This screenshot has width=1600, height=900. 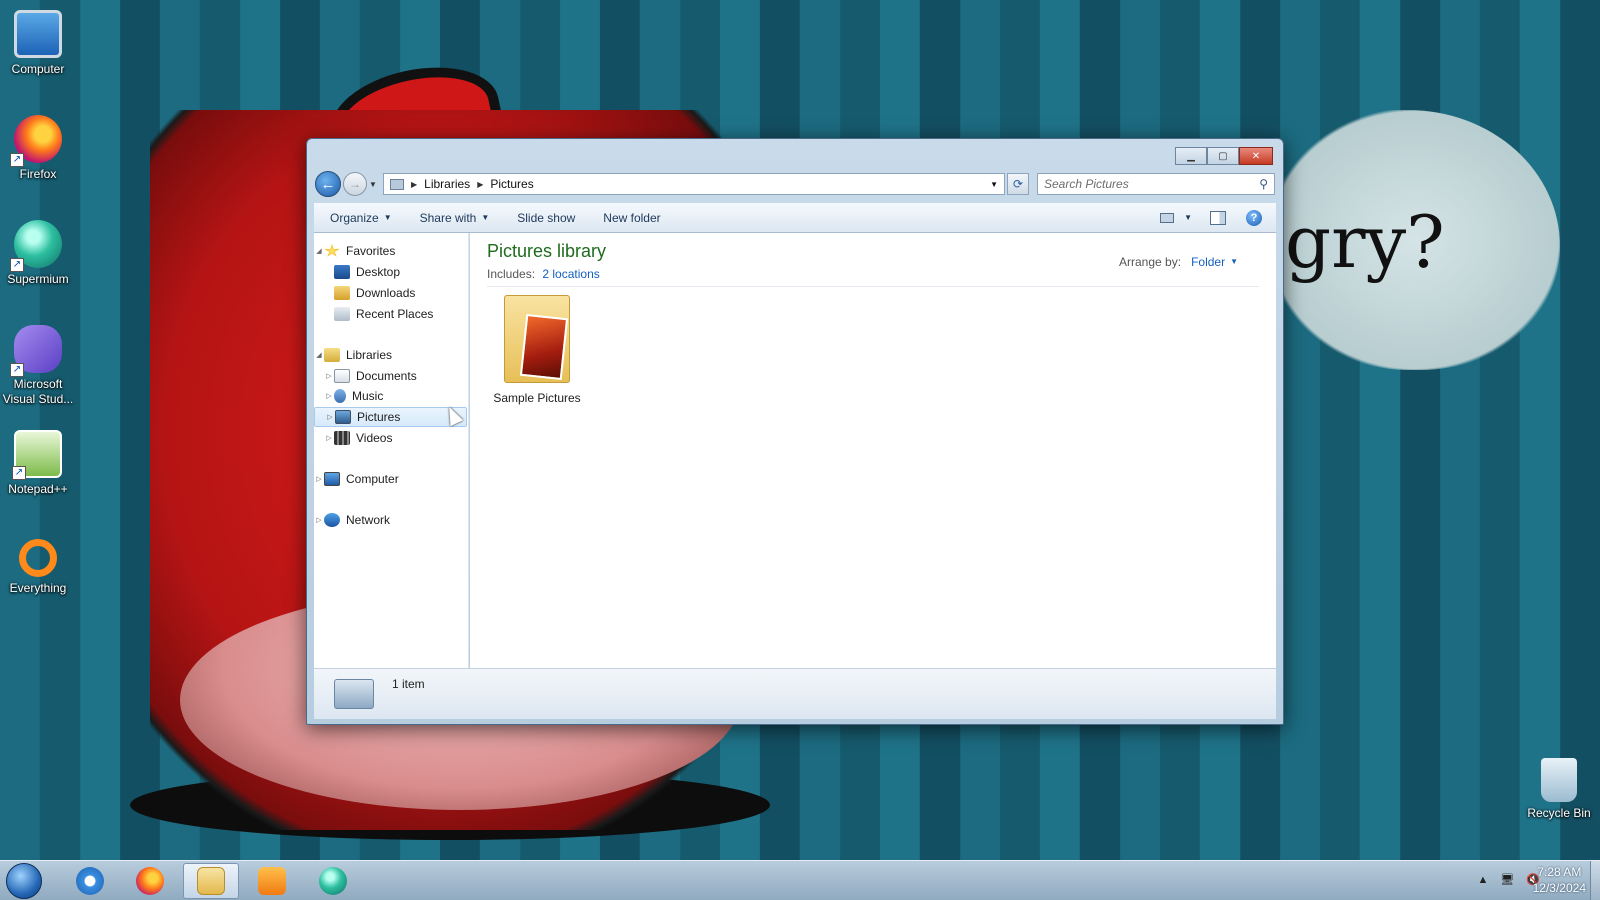 I want to click on breadcrumb-pictures: Pictures, so click(x=511, y=184).